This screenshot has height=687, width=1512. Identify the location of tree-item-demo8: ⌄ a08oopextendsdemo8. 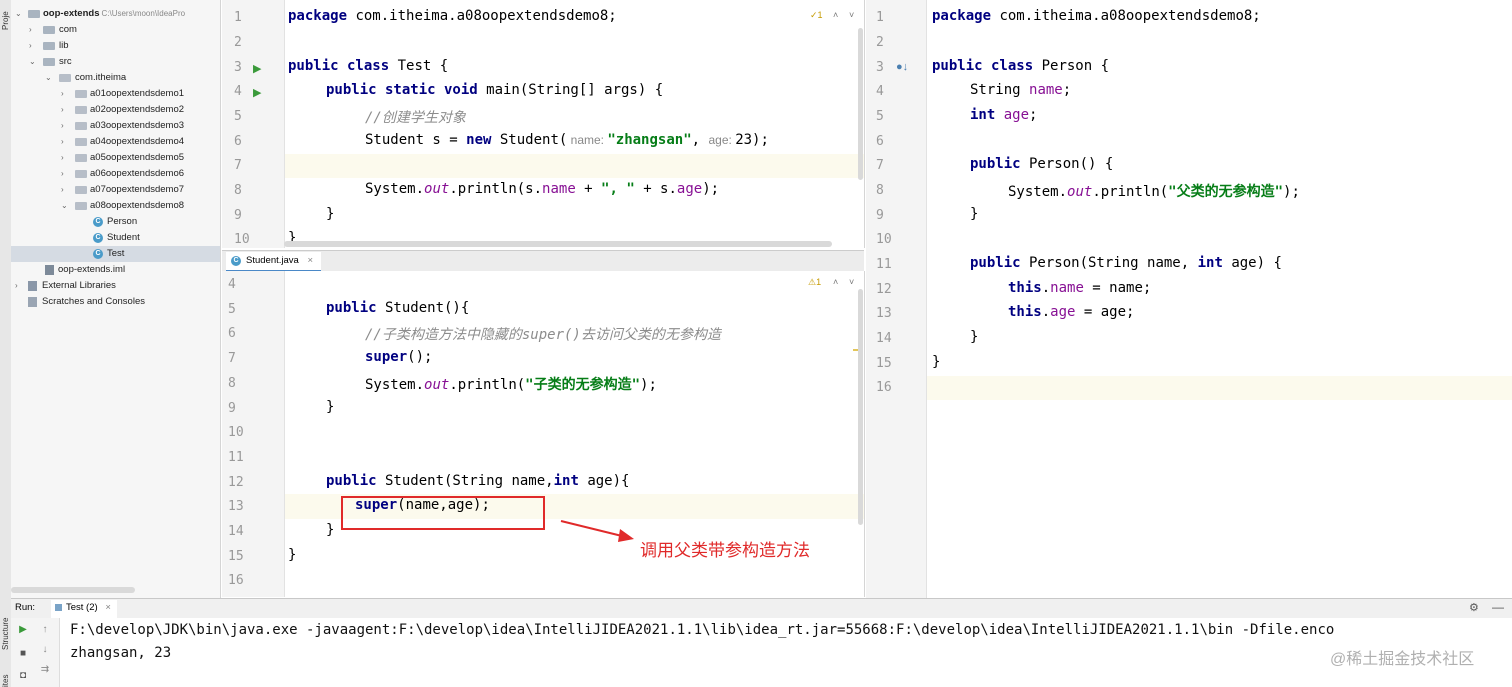
(115, 206).